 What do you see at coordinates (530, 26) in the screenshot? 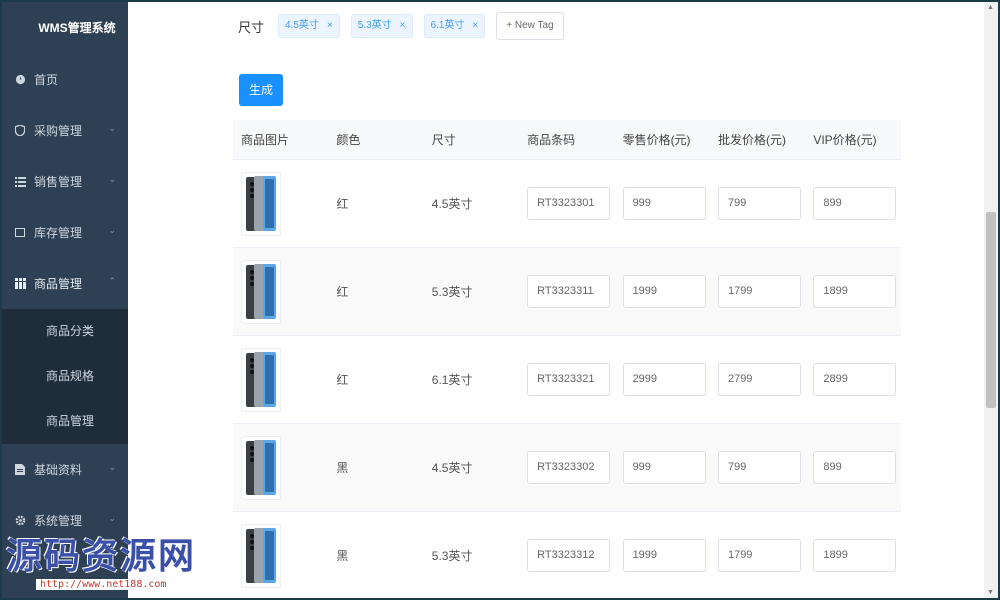
I see `new-tag-button: + New Tag` at bounding box center [530, 26].